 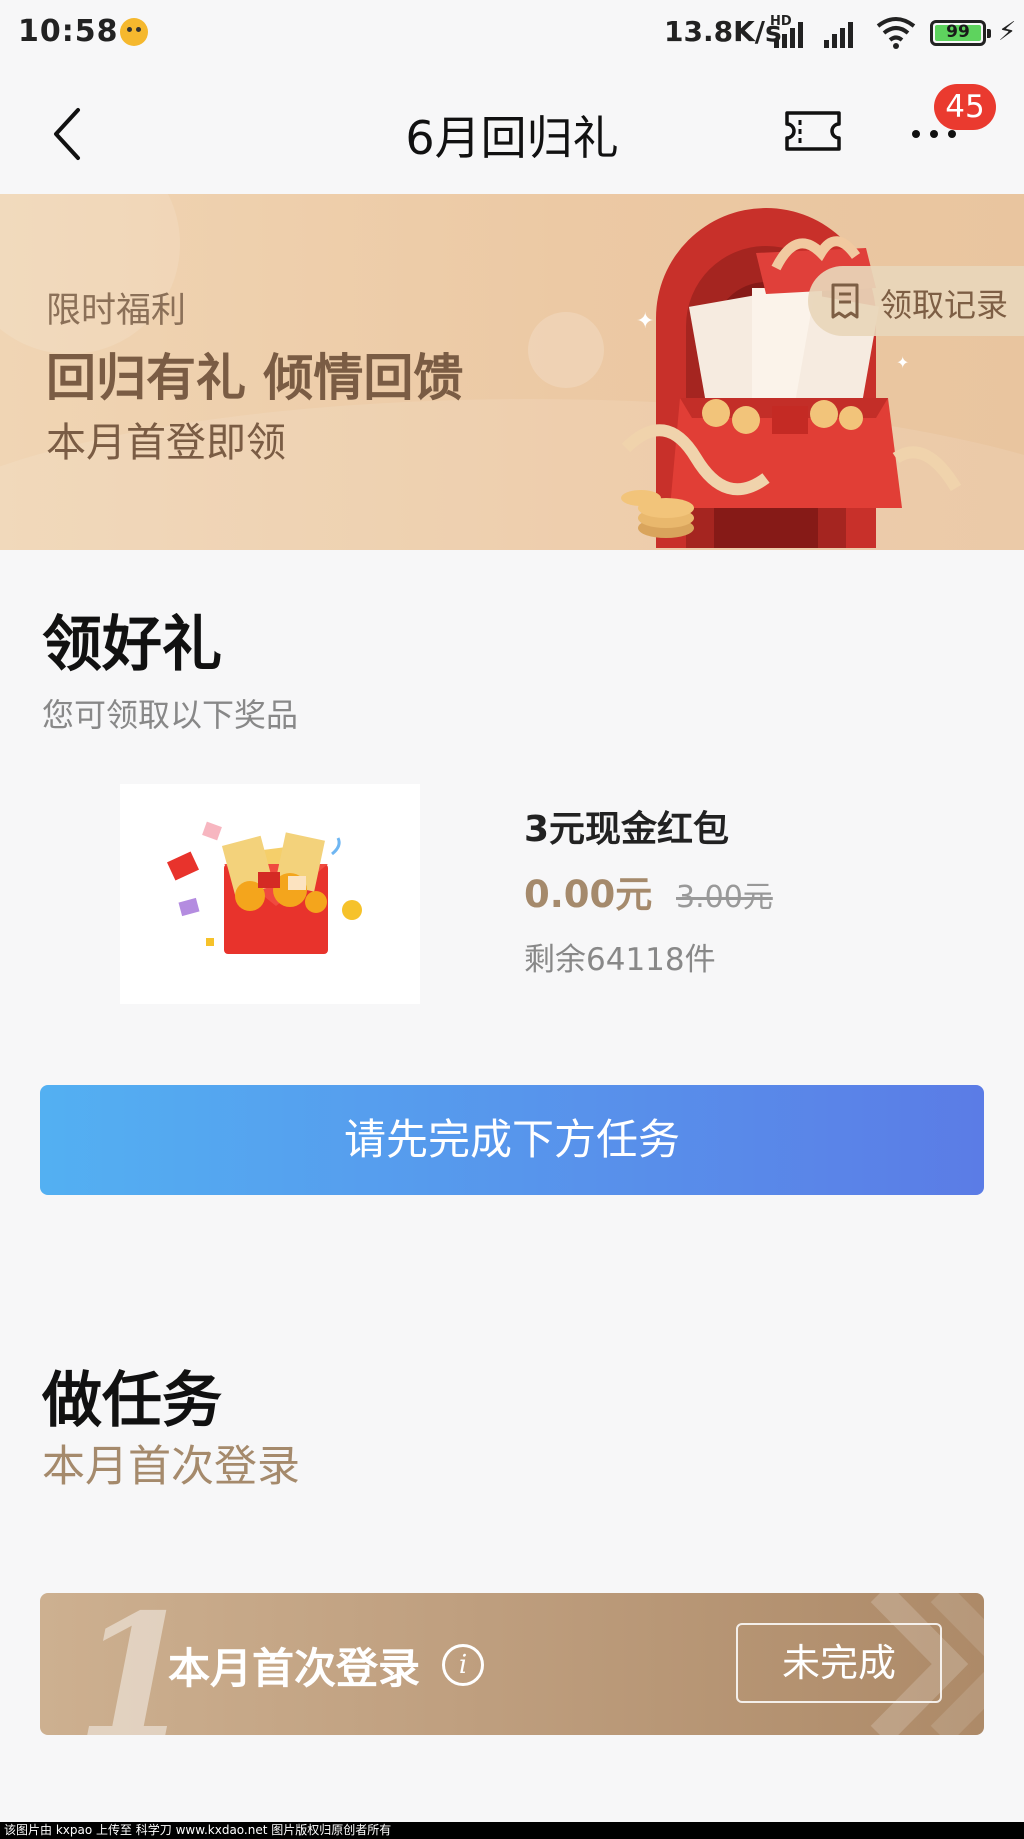 I want to click on receipt-icon, so click(x=845, y=301).